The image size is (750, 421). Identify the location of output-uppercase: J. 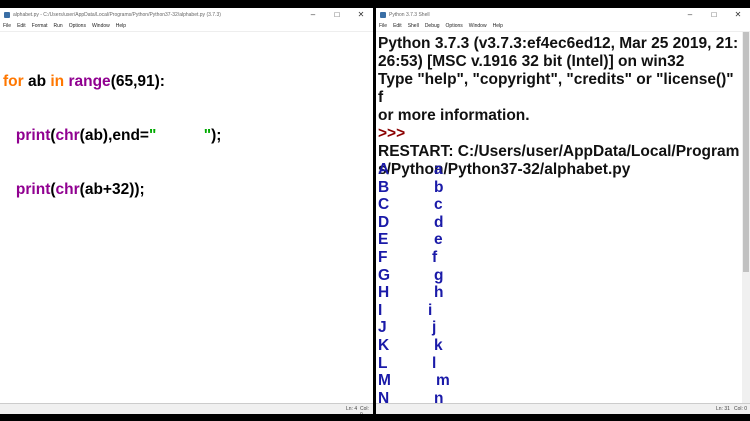
(382, 328).